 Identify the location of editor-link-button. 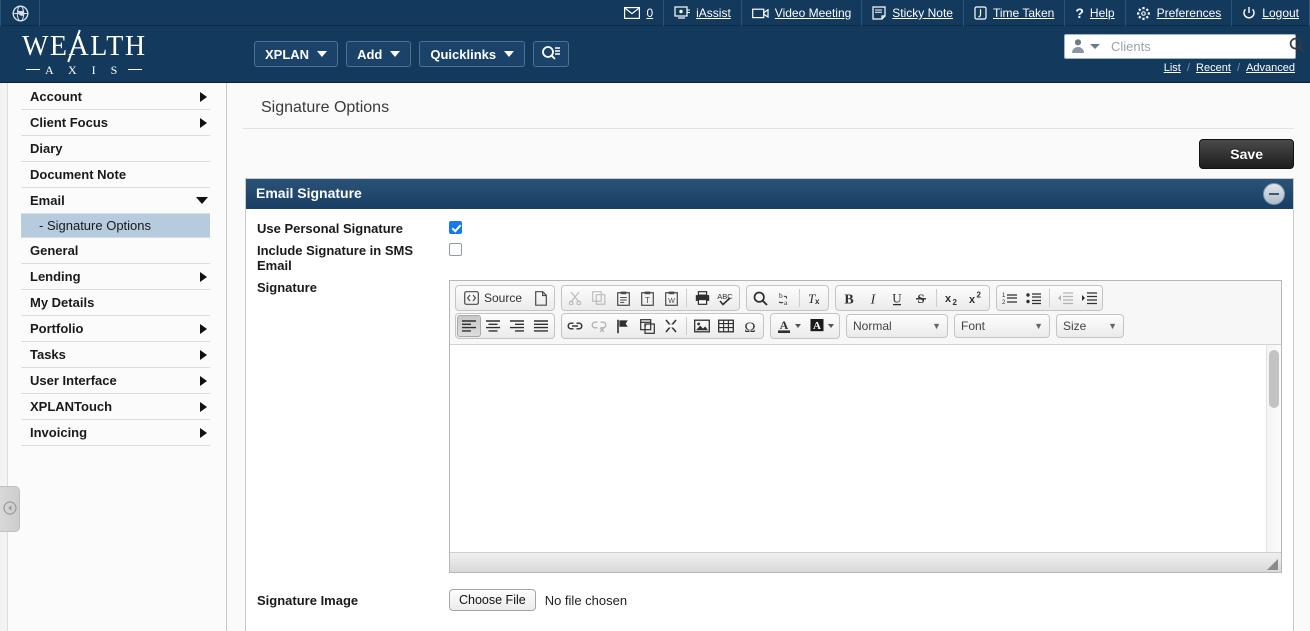
(575, 326).